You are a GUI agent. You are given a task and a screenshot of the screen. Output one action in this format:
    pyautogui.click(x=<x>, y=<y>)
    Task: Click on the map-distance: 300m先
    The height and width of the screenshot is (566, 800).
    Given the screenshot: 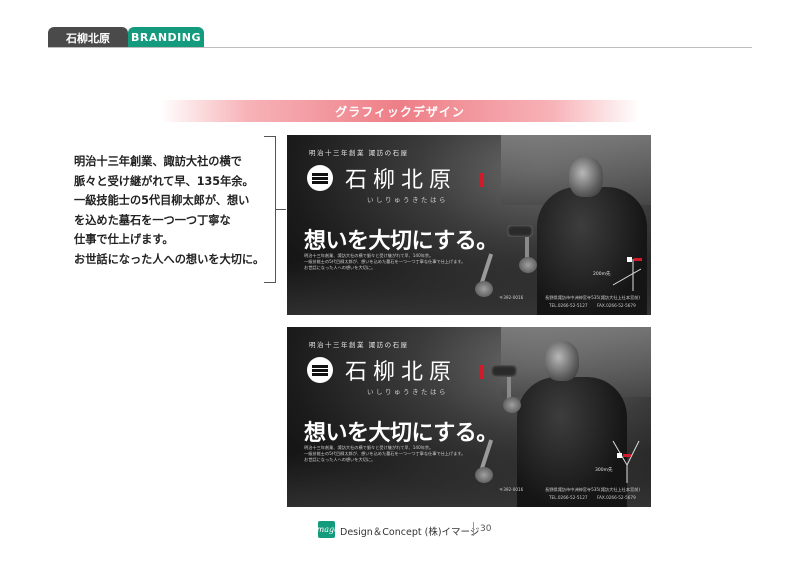 What is the action you would take?
    pyautogui.click(x=604, y=470)
    